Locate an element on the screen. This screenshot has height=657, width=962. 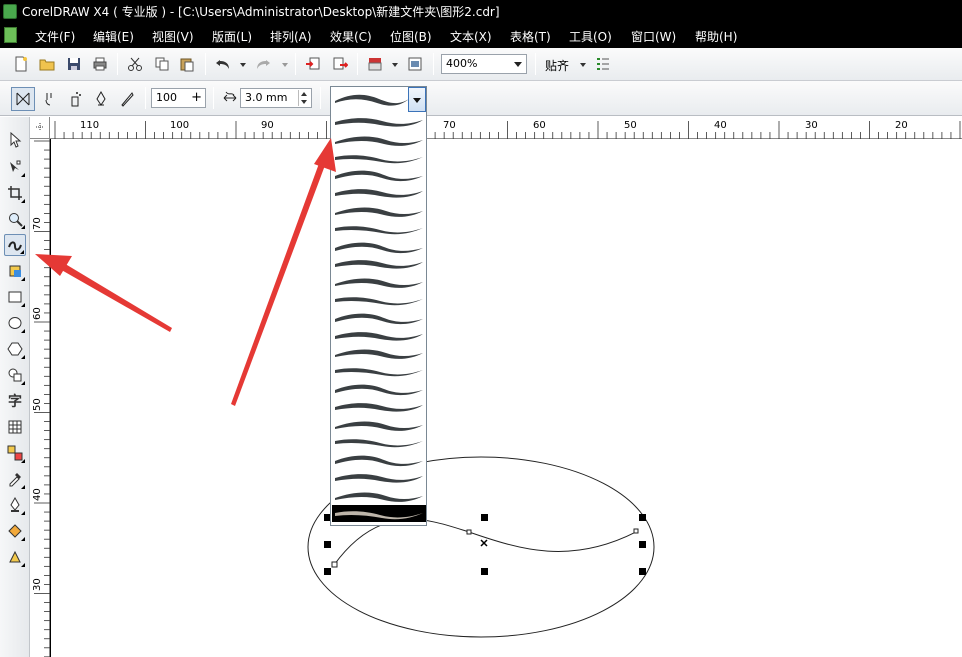
stroke-preset-list is located at coordinates (379, 319).